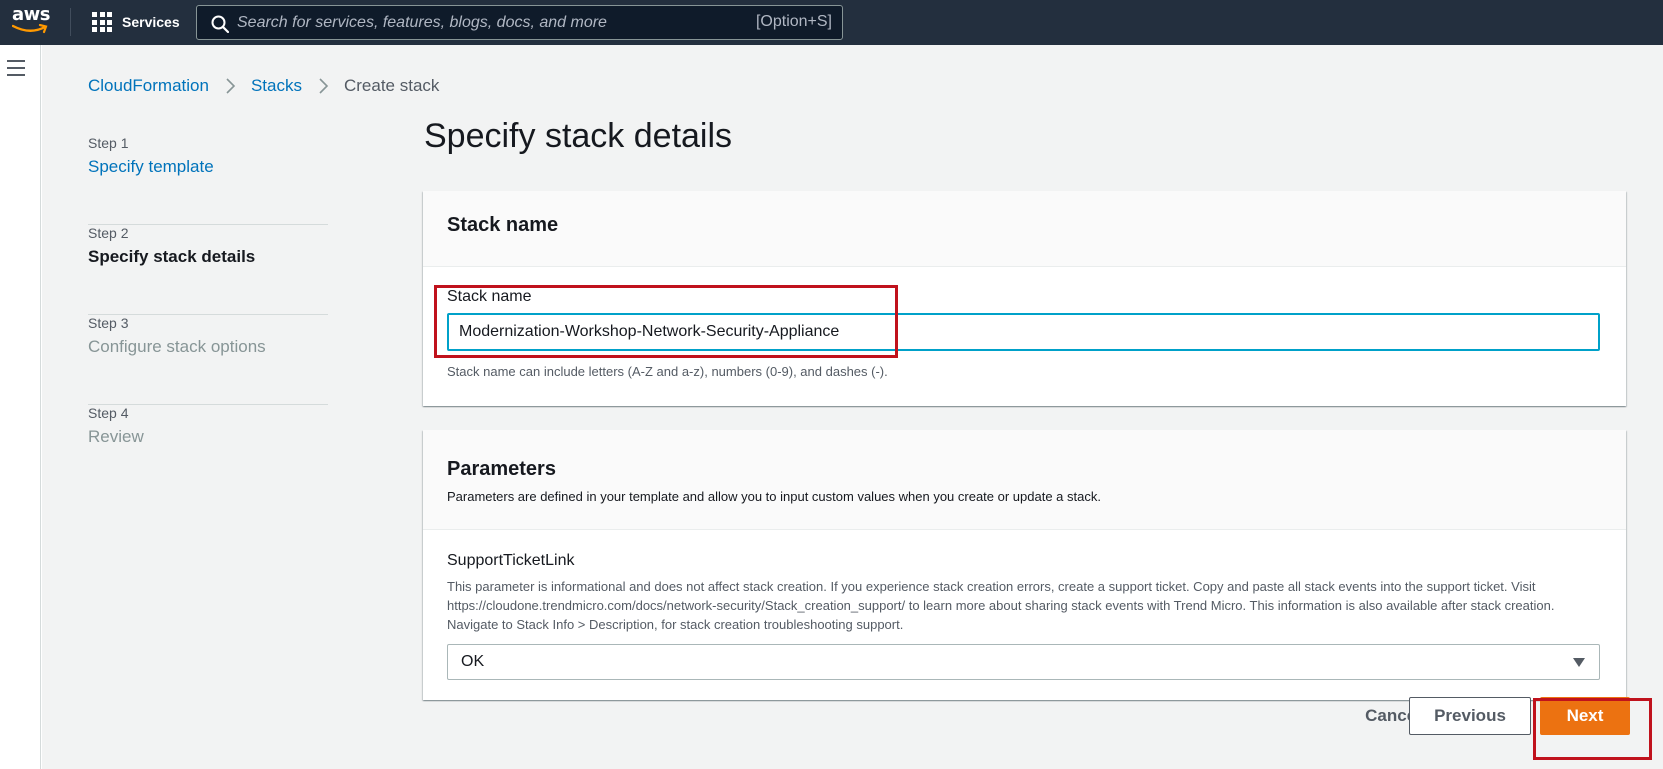 This screenshot has height=769, width=1663. What do you see at coordinates (70, 22) in the screenshot?
I see `nav-divider` at bounding box center [70, 22].